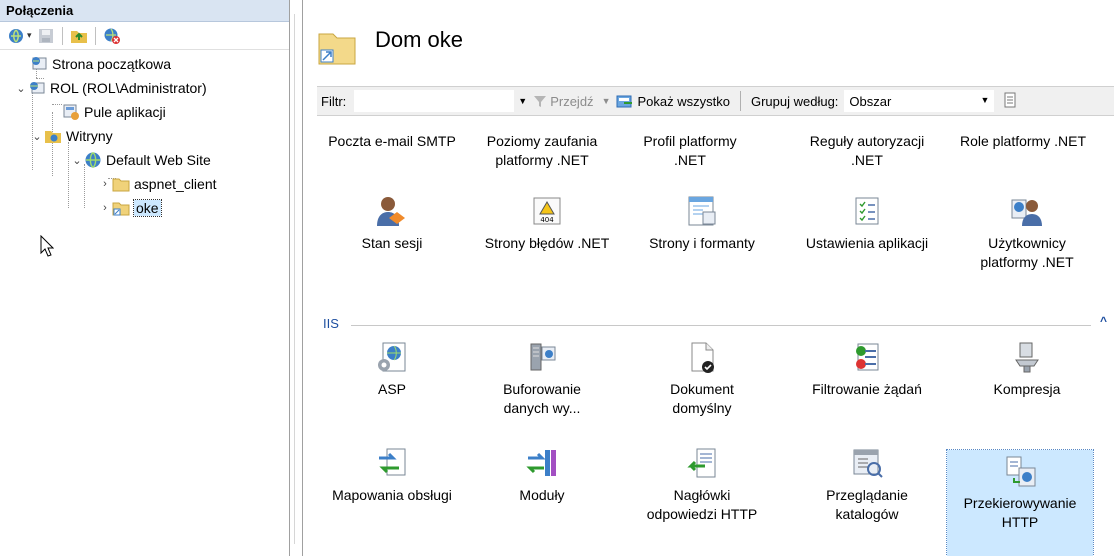 The height and width of the screenshot is (556, 1114). What do you see at coordinates (419, 39) in the screenshot?
I see `page-title: Dom oke` at bounding box center [419, 39].